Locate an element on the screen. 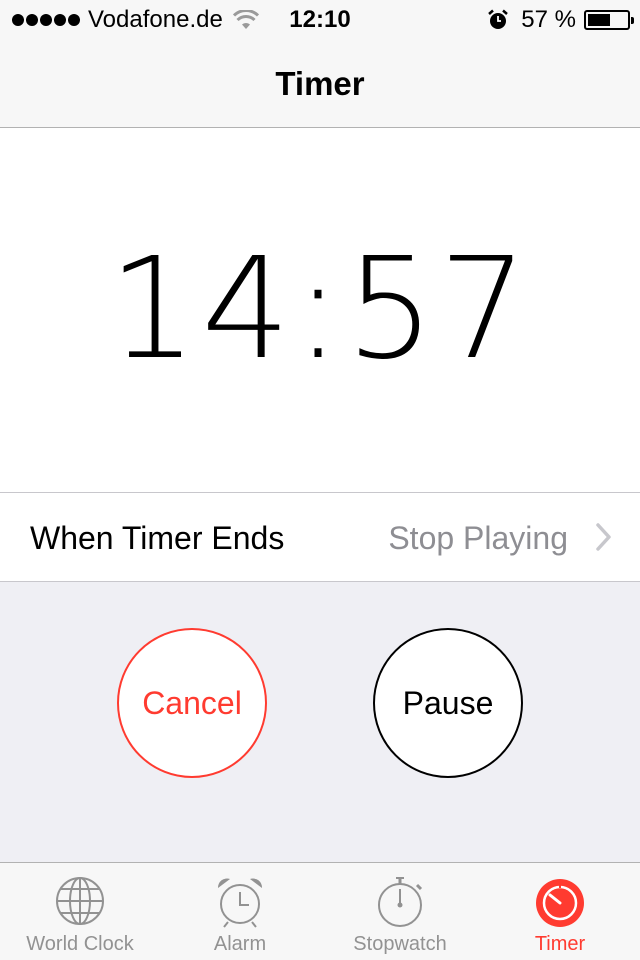 The image size is (640, 960). status-bar: Vodafone.de 12:10 57 % is located at coordinates (320, 20).